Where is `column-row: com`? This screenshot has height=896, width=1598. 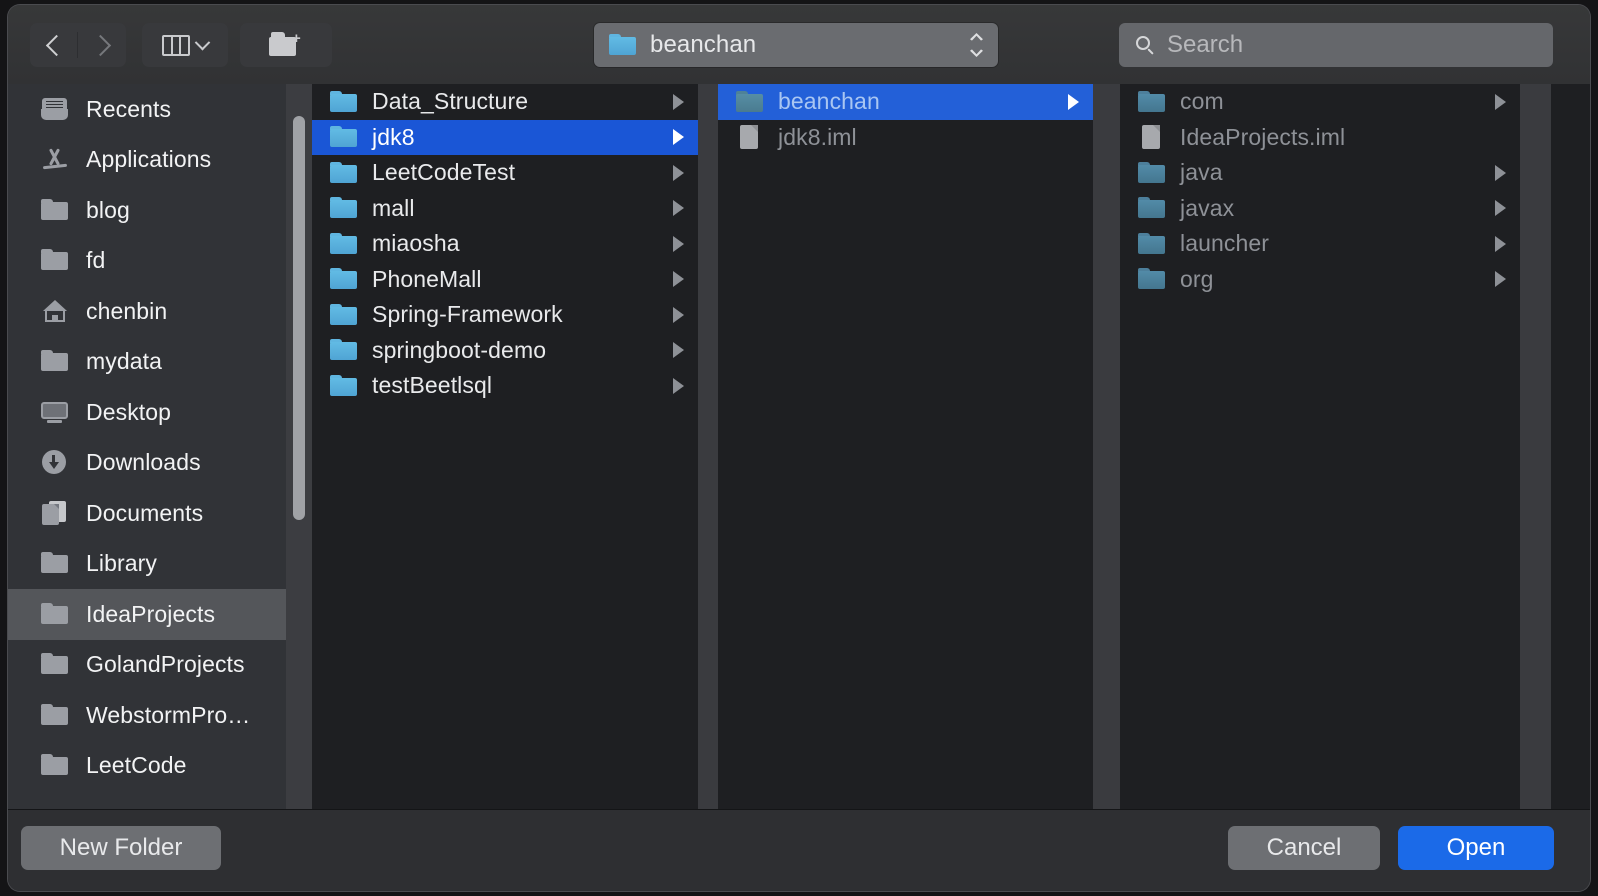
column-row: com is located at coordinates (1320, 102).